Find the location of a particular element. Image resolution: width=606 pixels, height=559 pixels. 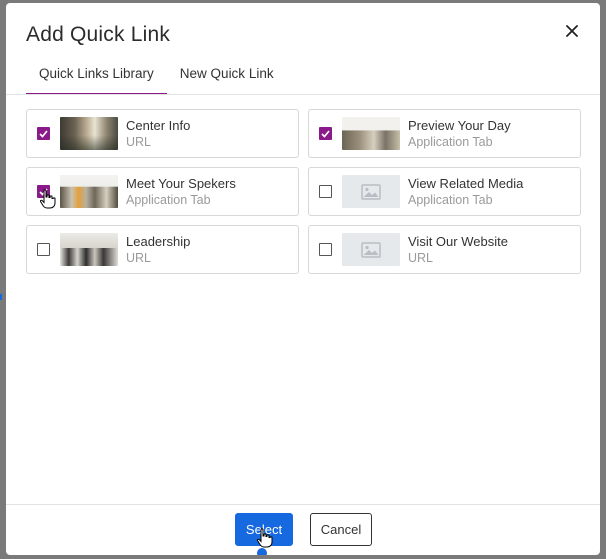

cancel-button: Cancel is located at coordinates (341, 529).